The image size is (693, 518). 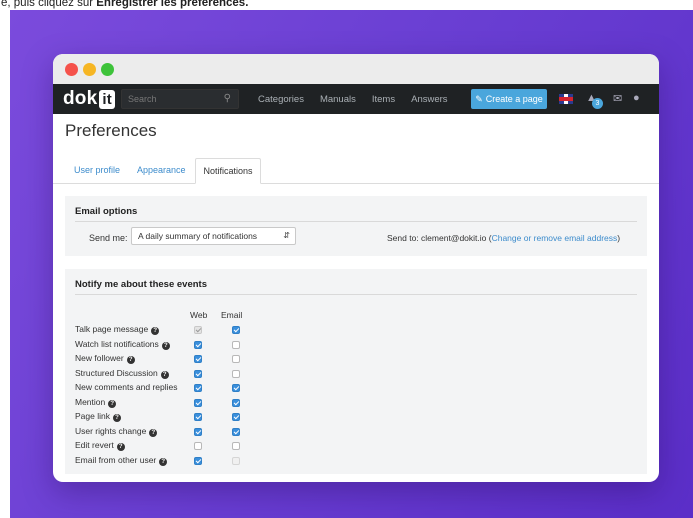 What do you see at coordinates (286, 235) in the screenshot?
I see `up-down-chevron-icon: ⇵` at bounding box center [286, 235].